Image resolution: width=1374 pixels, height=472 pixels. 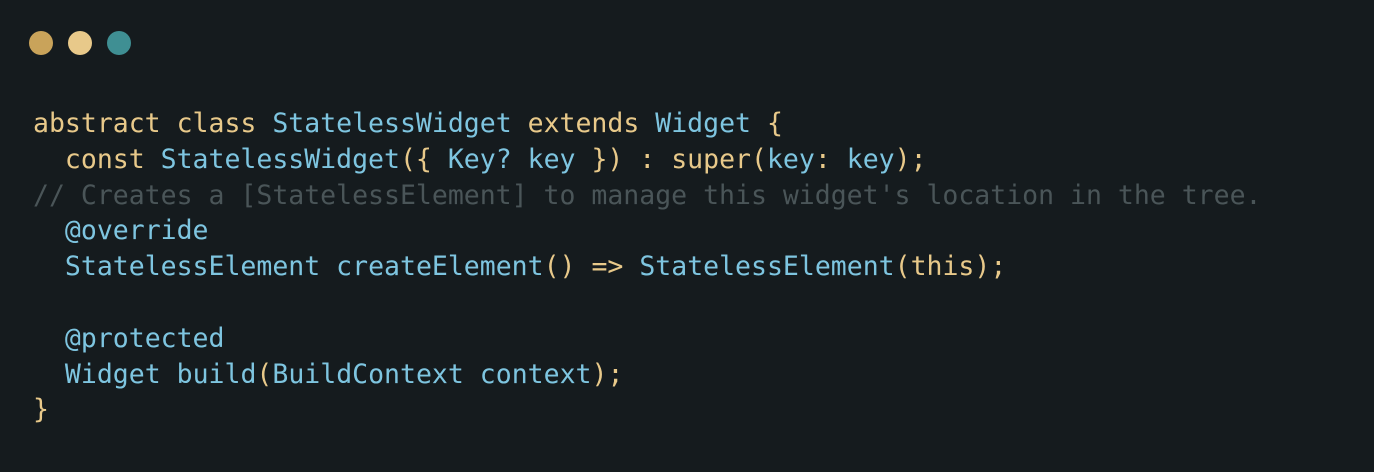 I want to click on code-token-punct: () =>, so click(x=591, y=267).